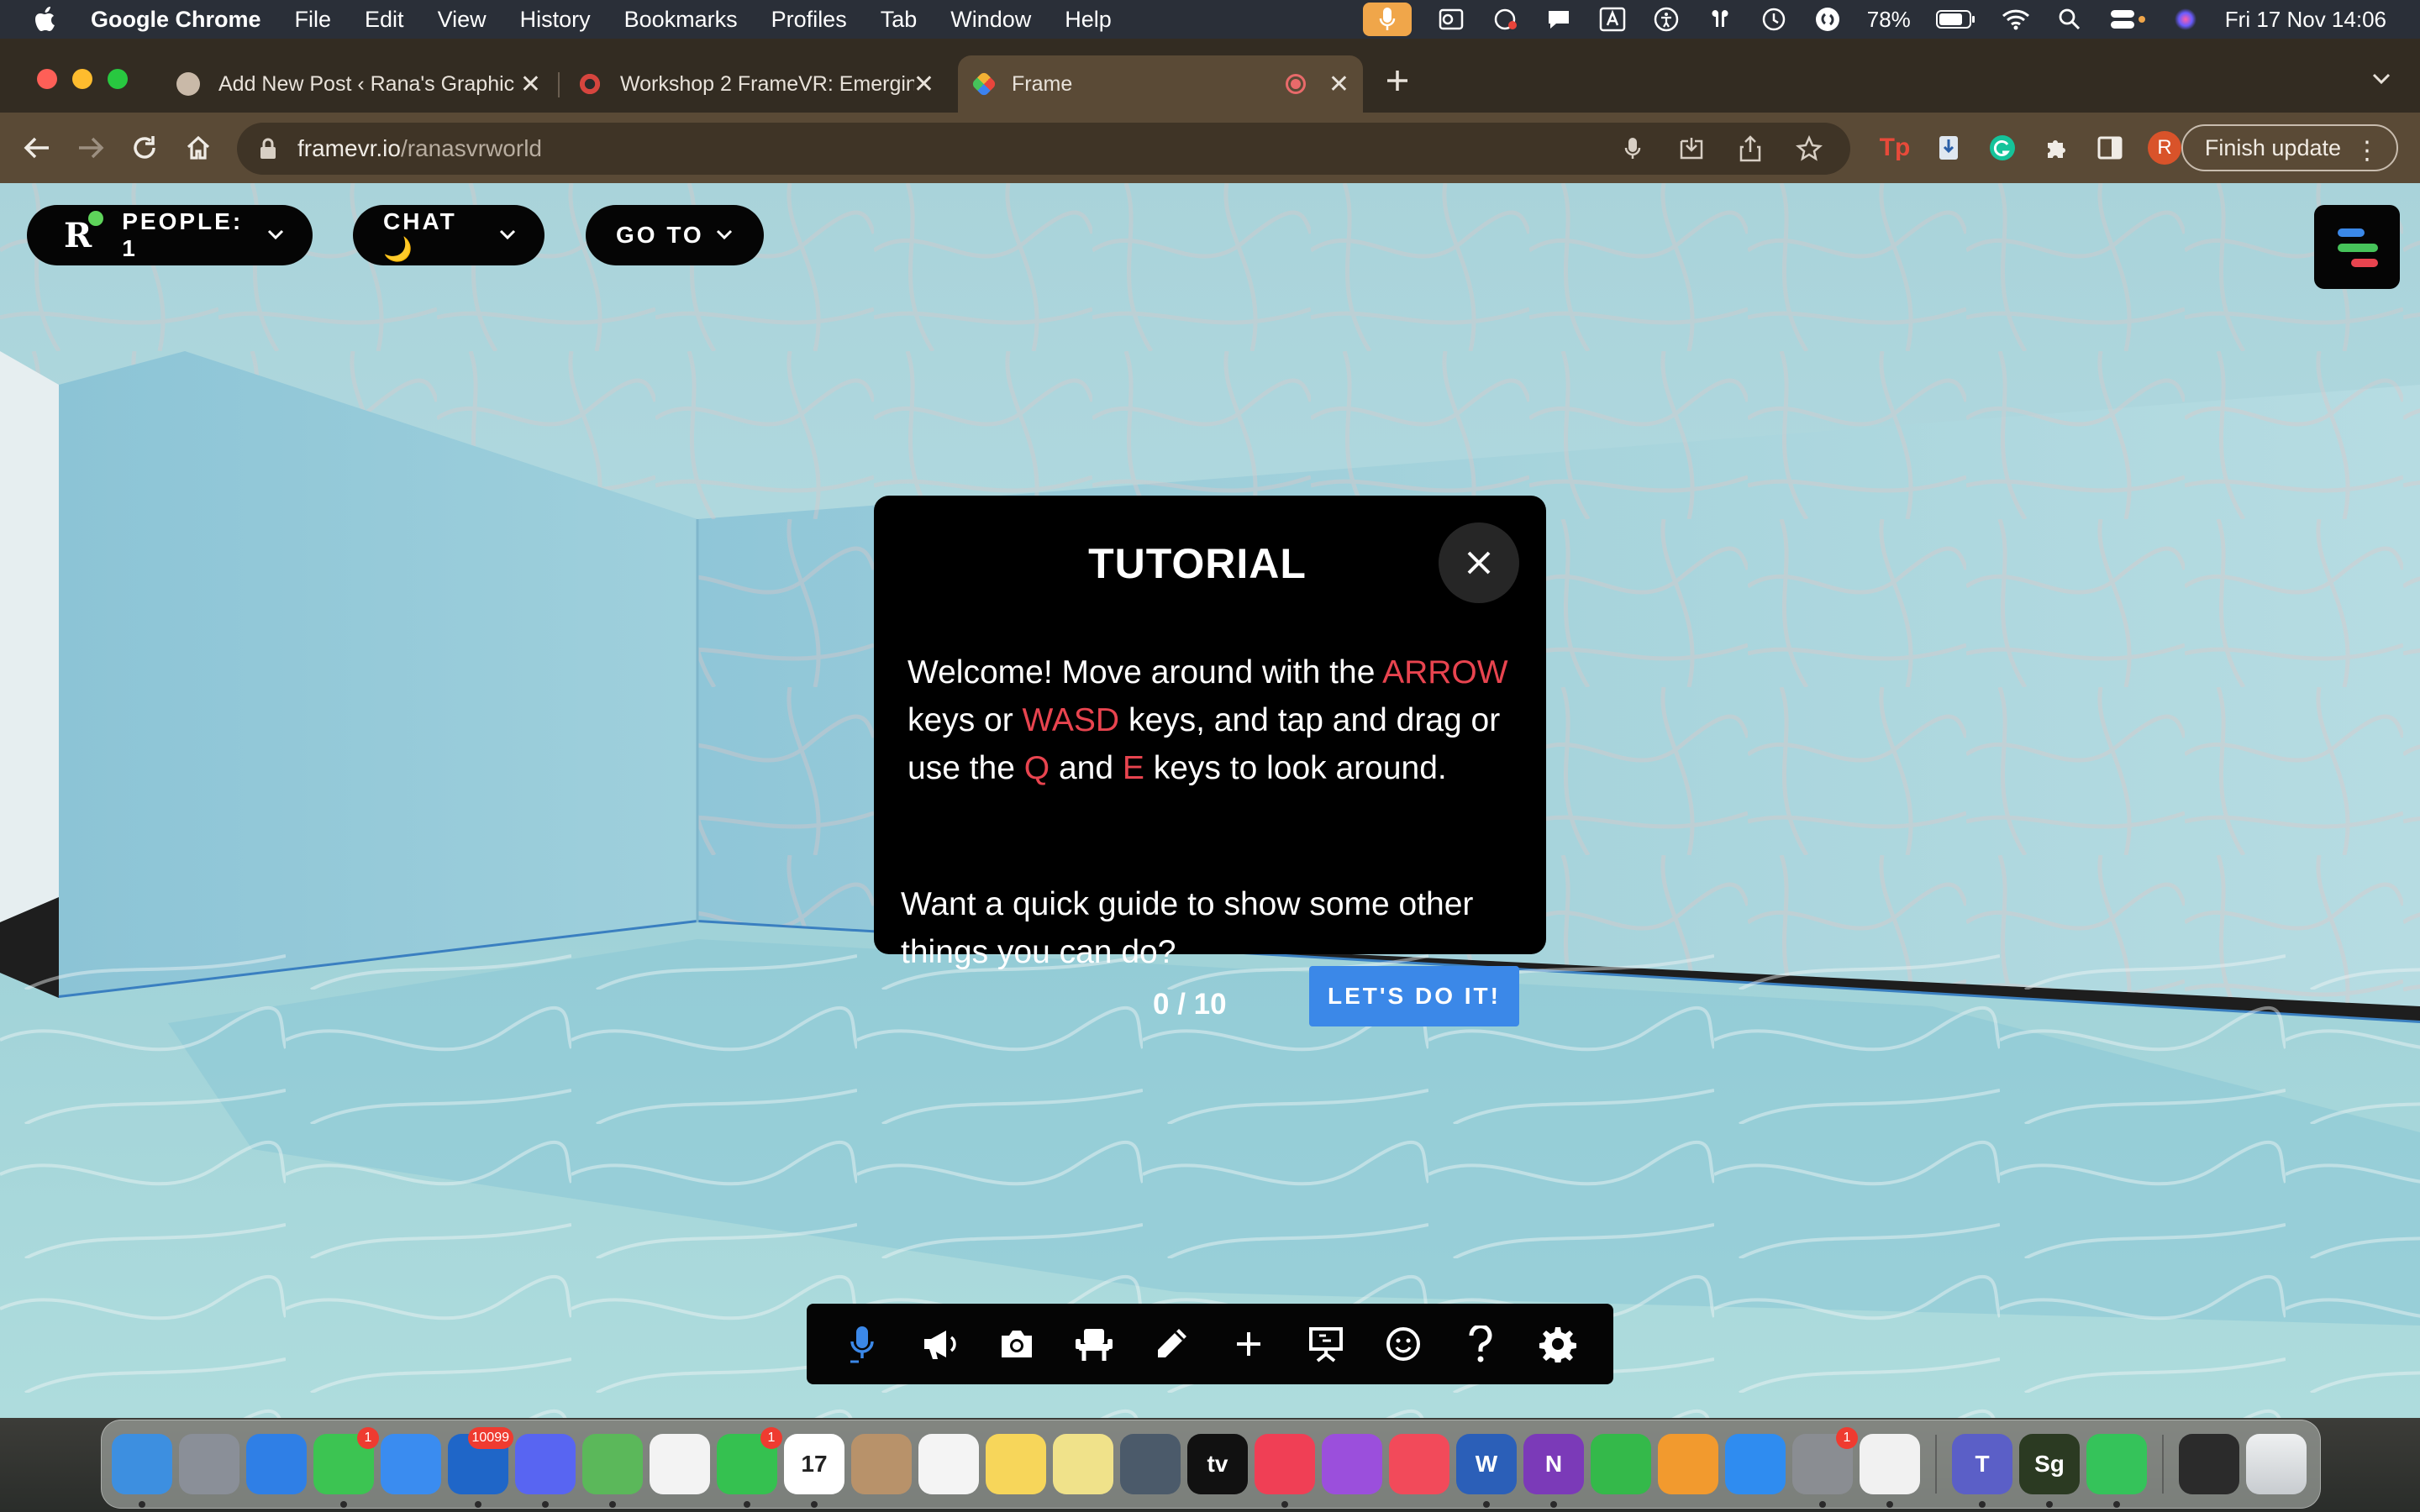  Describe the element at coordinates (749, 1467) in the screenshot. I see `dock-facetime-icon: 1` at that location.